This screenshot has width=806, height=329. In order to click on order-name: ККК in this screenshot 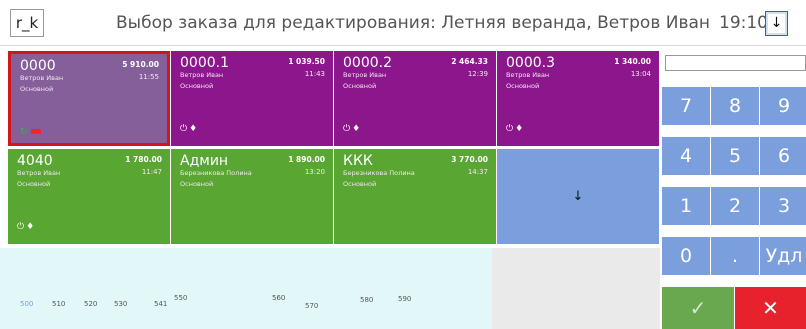, I will do `click(358, 161)`.